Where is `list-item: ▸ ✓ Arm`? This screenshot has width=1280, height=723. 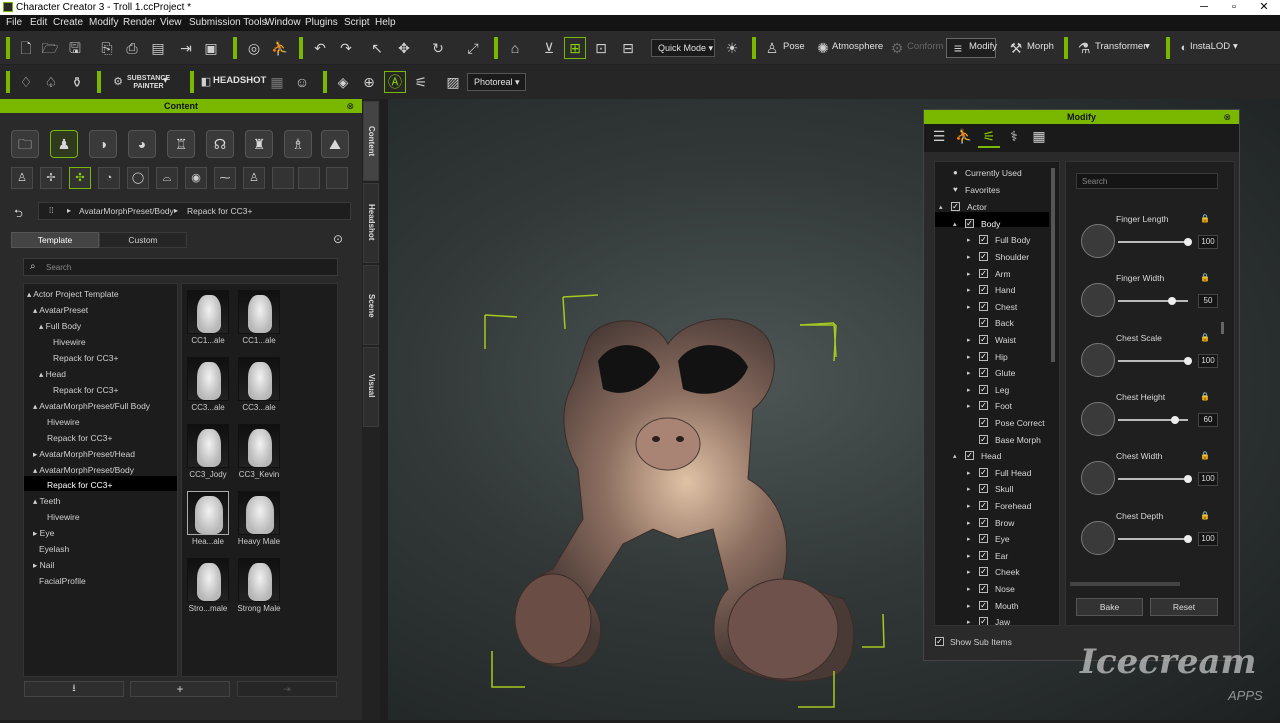
list-item: ▸ ✓ Arm is located at coordinates (992, 275).